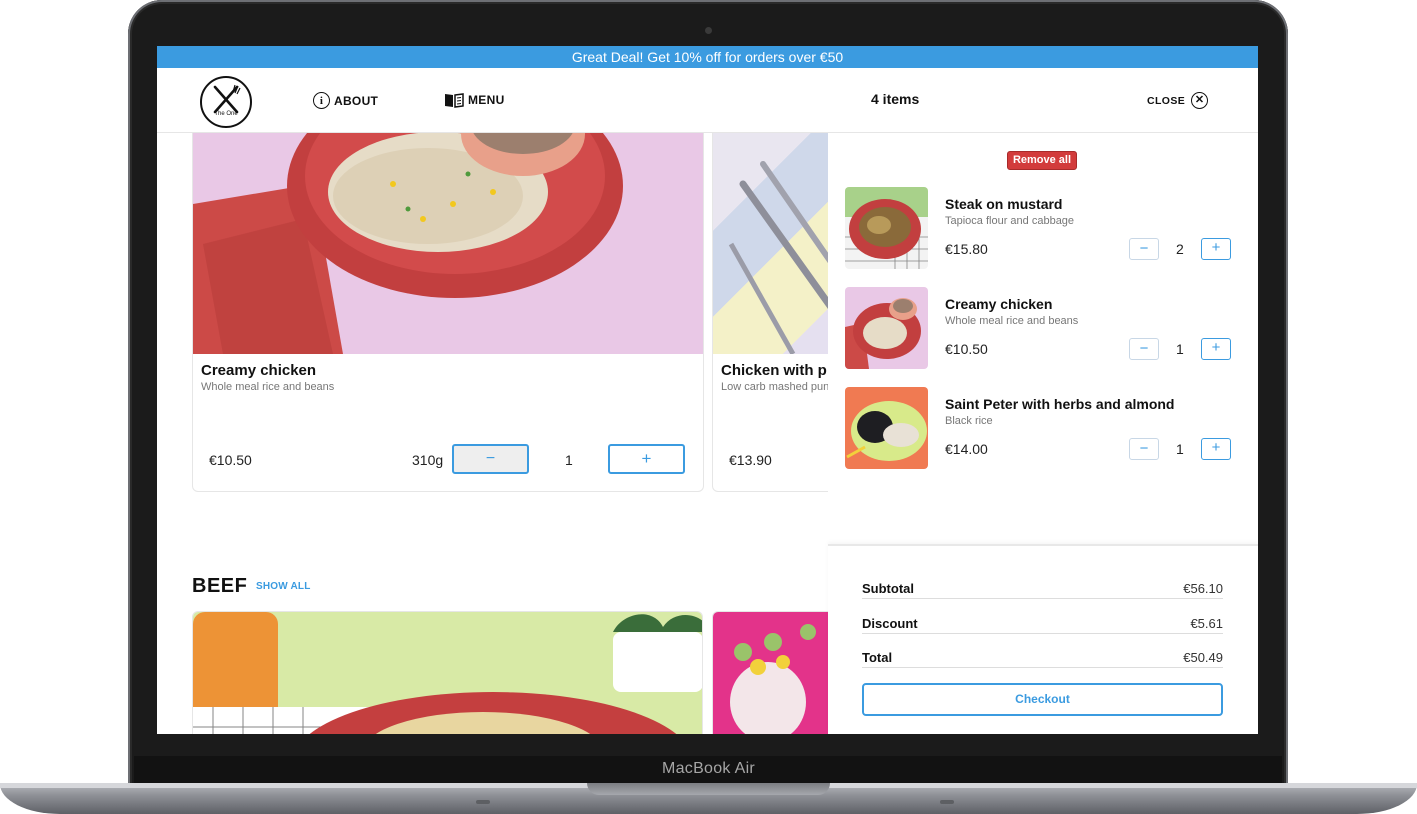  Describe the element at coordinates (1203, 588) in the screenshot. I see `subtotal-value: €56.10` at that location.